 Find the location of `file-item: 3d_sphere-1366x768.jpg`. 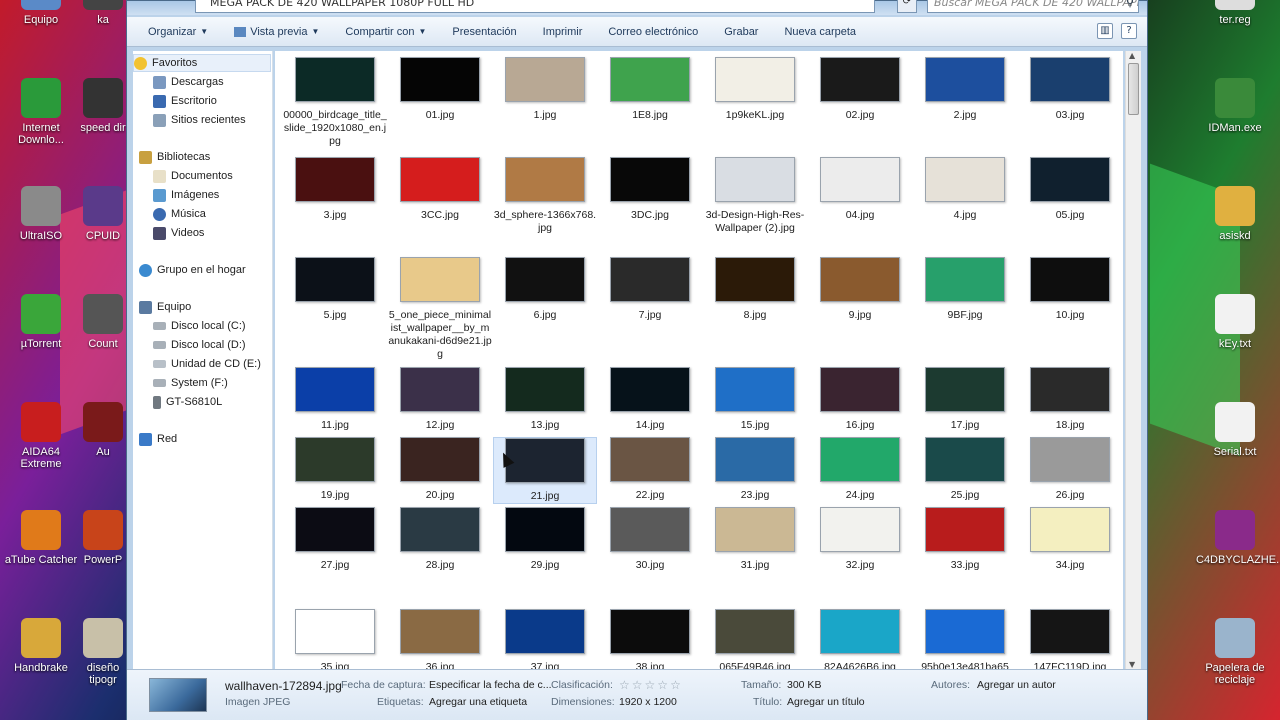

file-item: 3d_sphere-1366x768.jpg is located at coordinates (545, 196).